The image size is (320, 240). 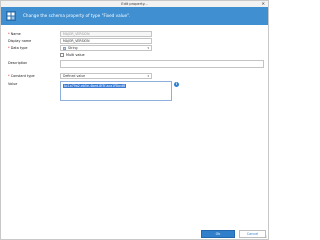 I want to click on multi-value-label: Multi value, so click(x=75, y=54).